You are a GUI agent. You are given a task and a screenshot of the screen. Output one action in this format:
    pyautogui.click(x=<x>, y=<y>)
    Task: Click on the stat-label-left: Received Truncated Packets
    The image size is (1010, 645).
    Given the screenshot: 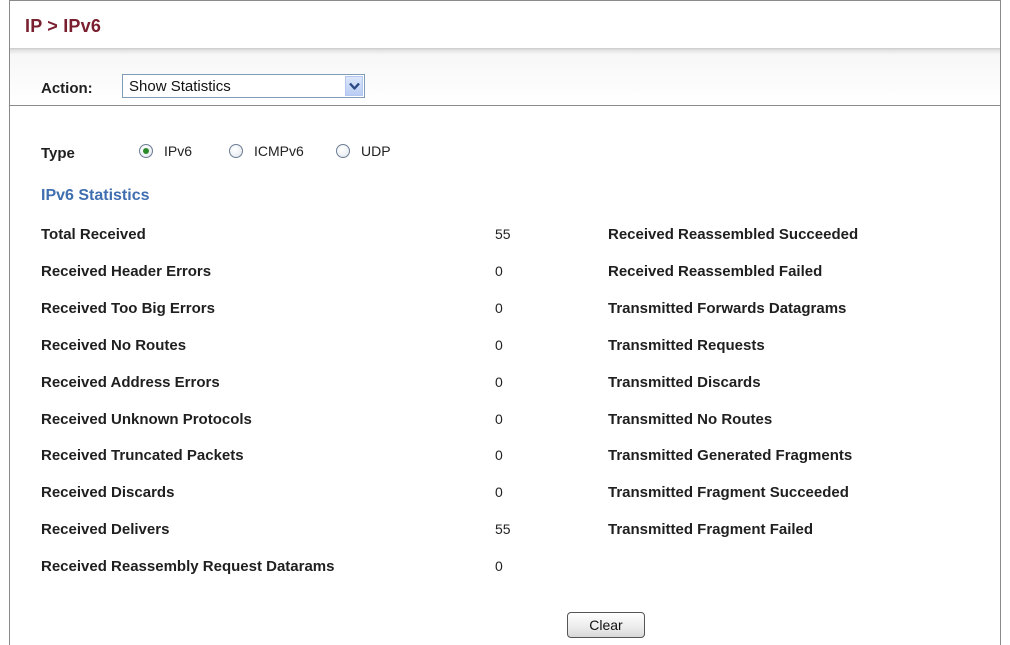 What is the action you would take?
    pyautogui.click(x=142, y=455)
    